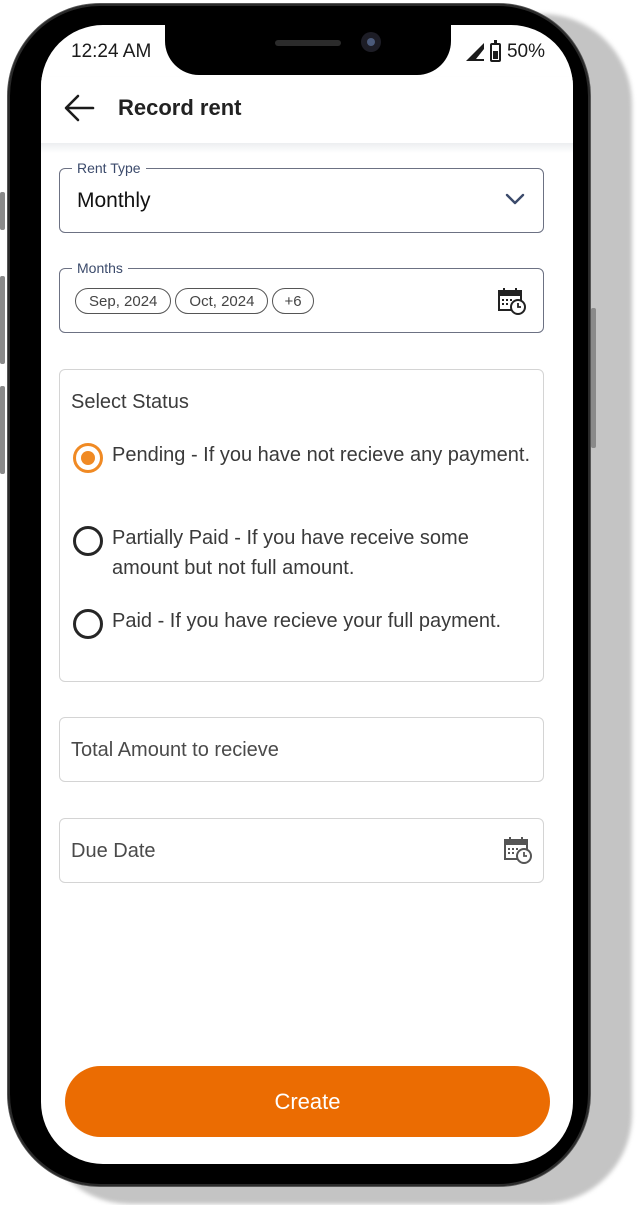  What do you see at coordinates (2, 211) in the screenshot?
I see `mute-switch` at bounding box center [2, 211].